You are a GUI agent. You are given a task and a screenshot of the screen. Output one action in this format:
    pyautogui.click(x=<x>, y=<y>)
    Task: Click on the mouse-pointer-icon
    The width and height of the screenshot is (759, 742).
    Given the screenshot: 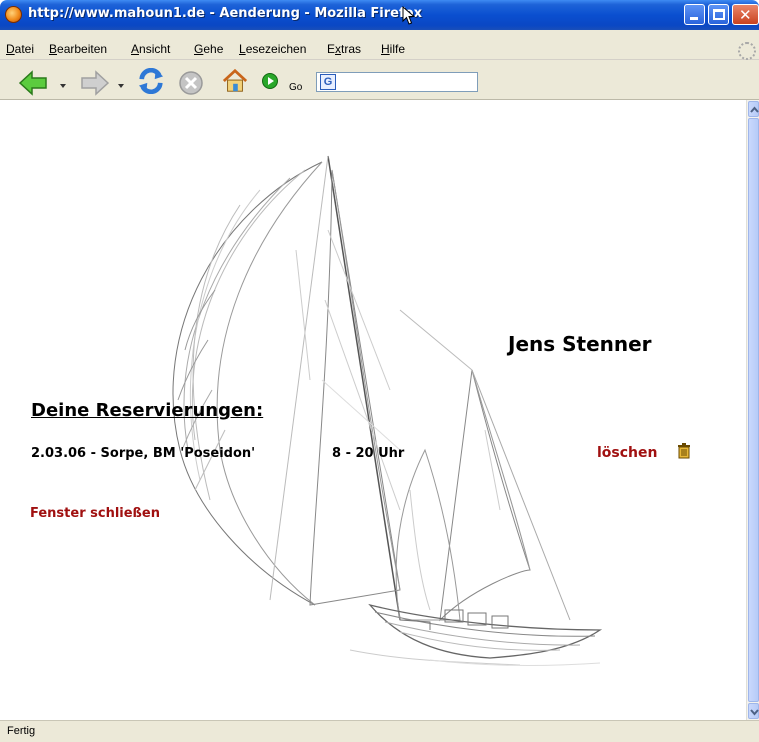 What is the action you would take?
    pyautogui.click(x=409, y=15)
    